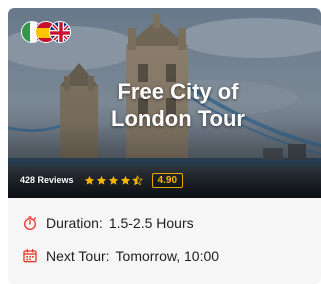 The image size is (321, 284). What do you see at coordinates (167, 256) in the screenshot?
I see `next-tour-value: Tomorrow, 10:00` at bounding box center [167, 256].